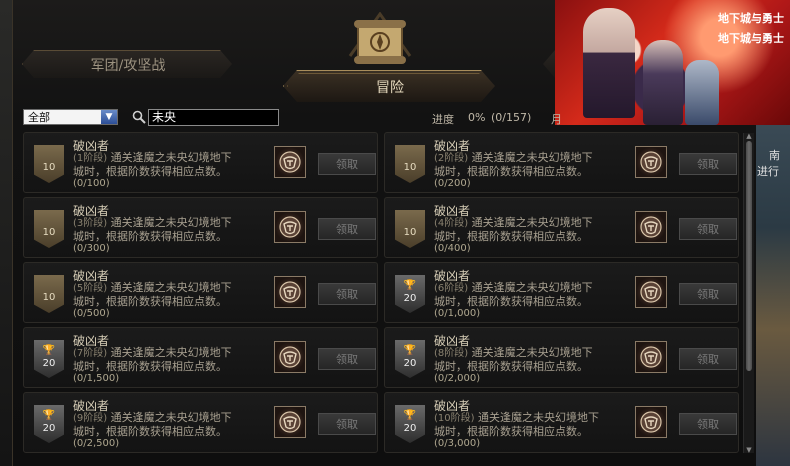 This screenshot has height=466, width=790. I want to click on progress-extra: 月, so click(556, 119).